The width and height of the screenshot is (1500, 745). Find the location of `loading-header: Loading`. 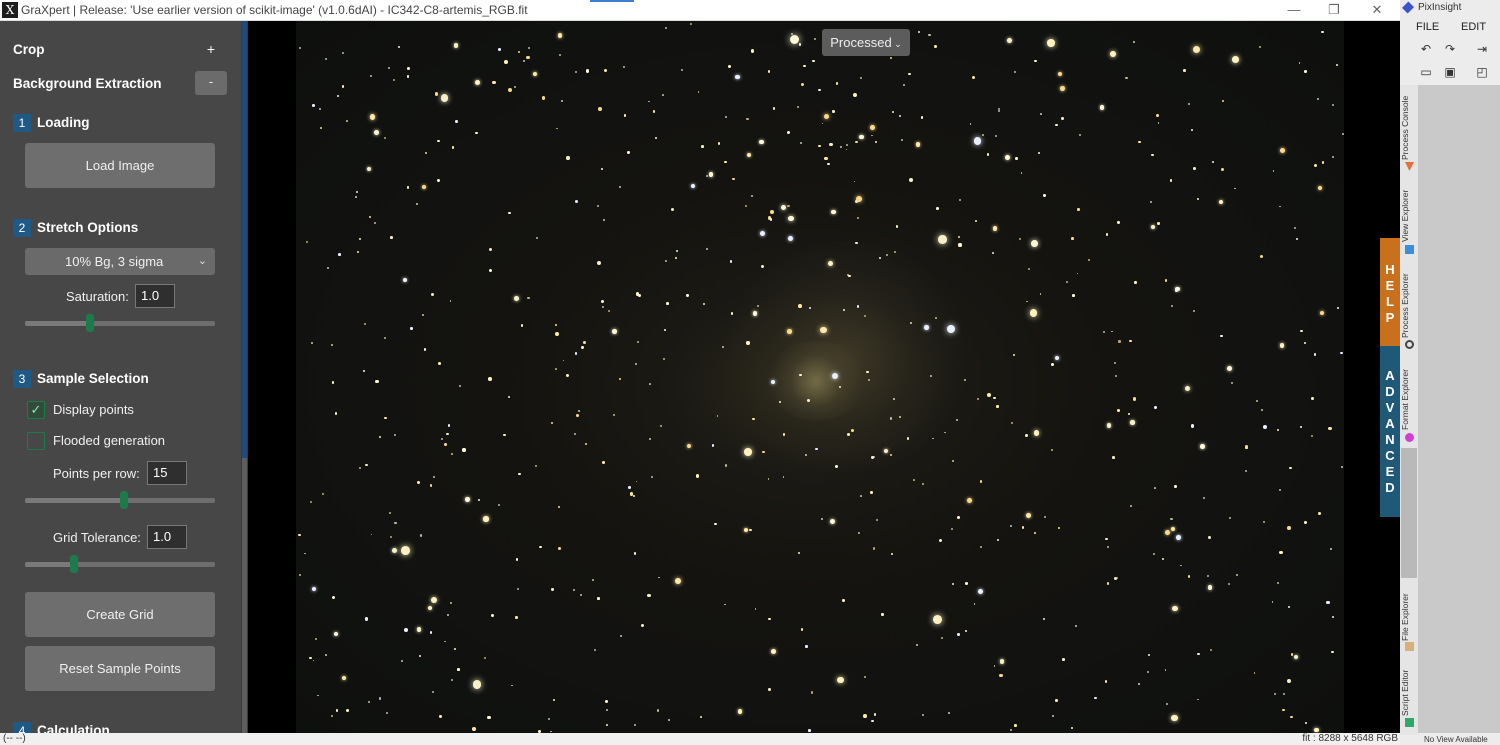

loading-header: Loading is located at coordinates (63, 122).